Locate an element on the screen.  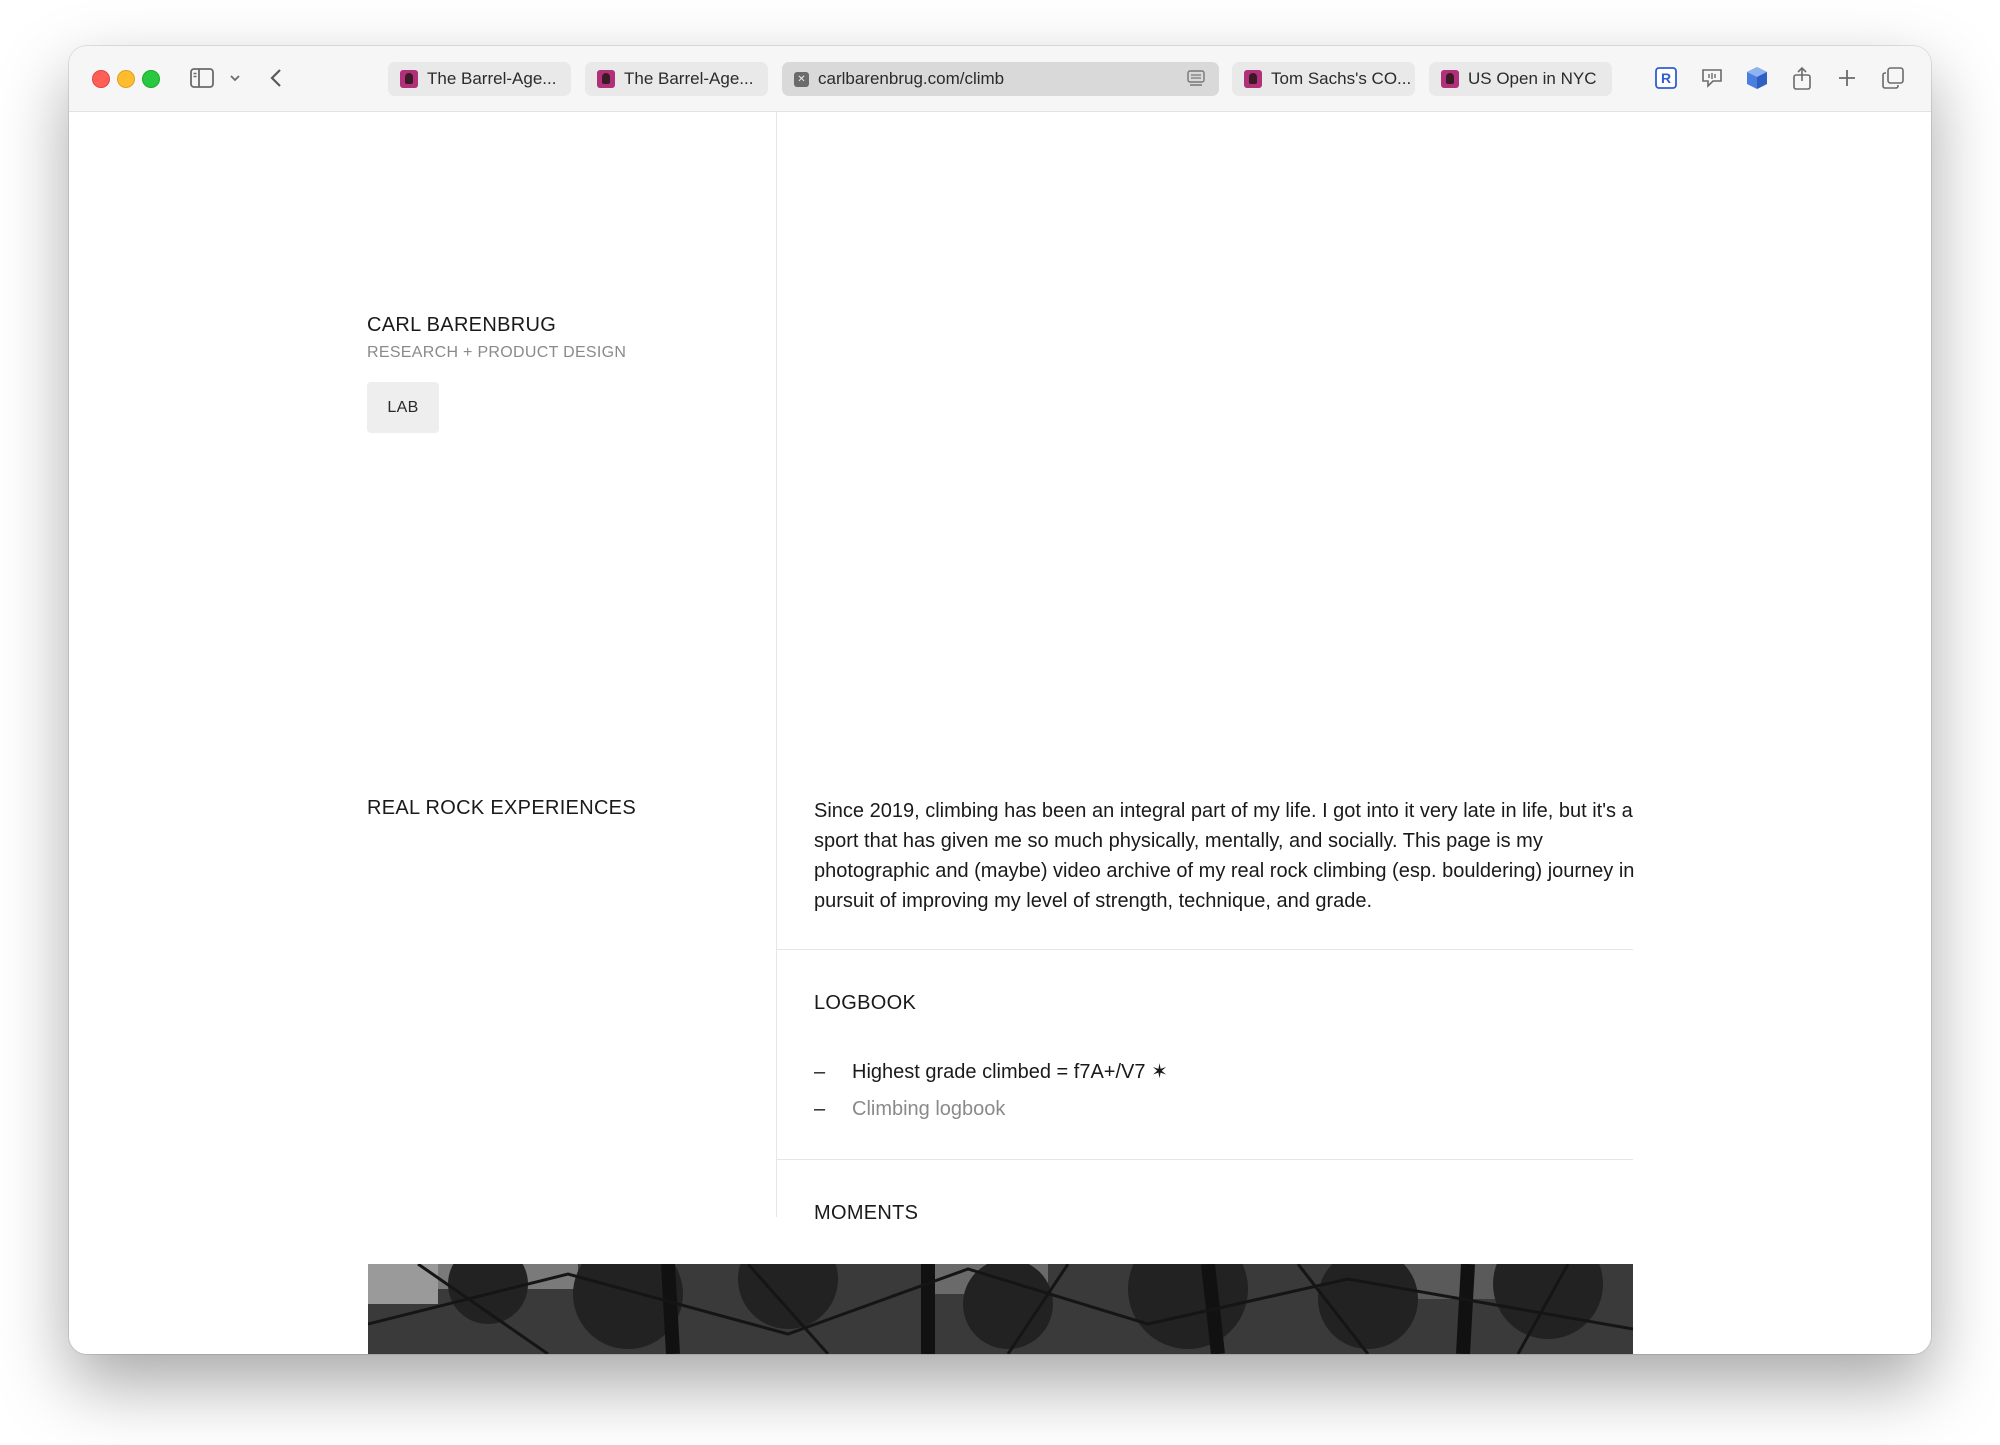
reader-icon is located at coordinates (1196, 81).